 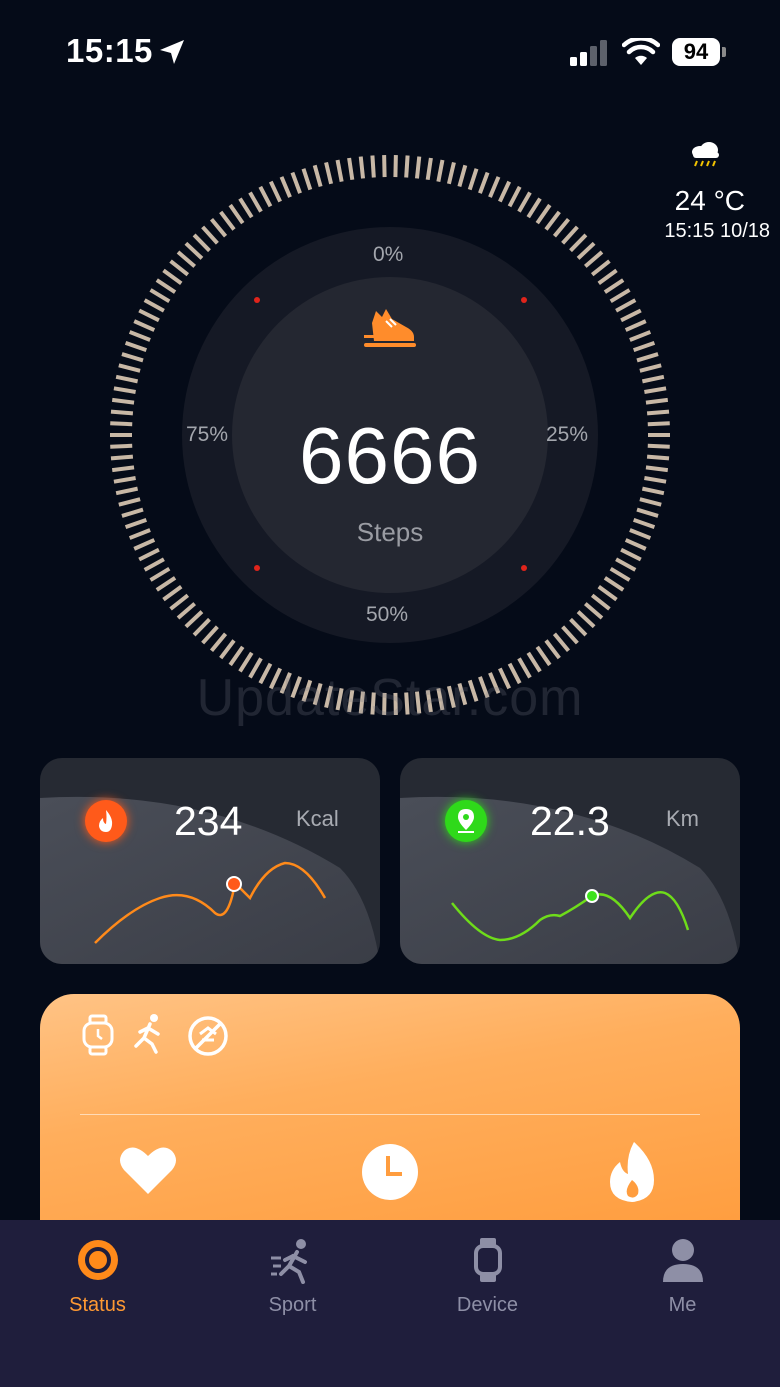 What do you see at coordinates (208, 821) in the screenshot?
I see `calories-value: 234` at bounding box center [208, 821].